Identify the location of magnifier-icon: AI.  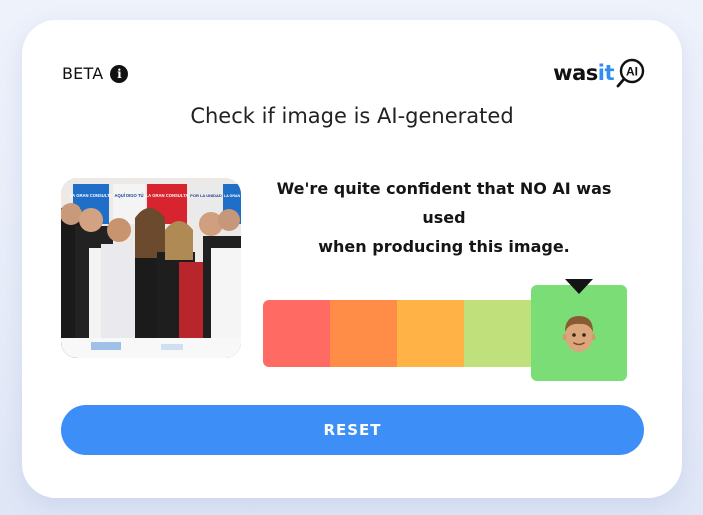
(630, 73).